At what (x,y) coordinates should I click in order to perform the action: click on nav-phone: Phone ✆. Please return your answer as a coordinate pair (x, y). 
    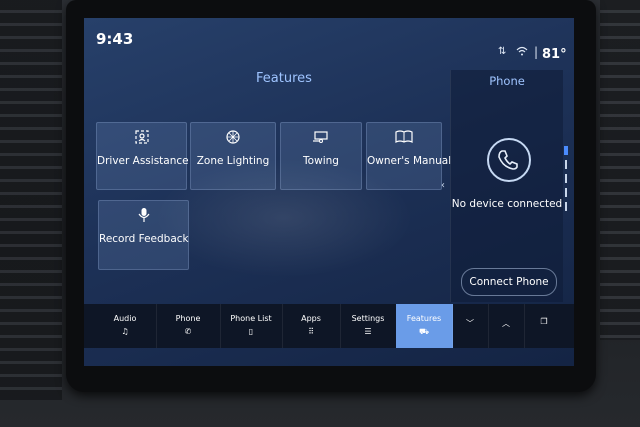
    Looking at the image, I should click on (188, 326).